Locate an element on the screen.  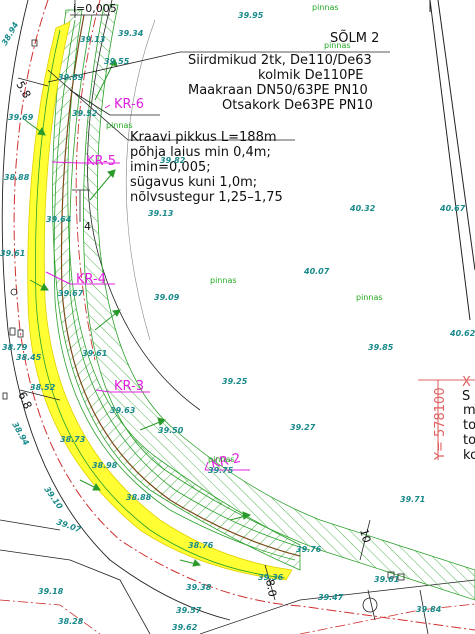
panel-frag-1: m is located at coordinates (469, 410).